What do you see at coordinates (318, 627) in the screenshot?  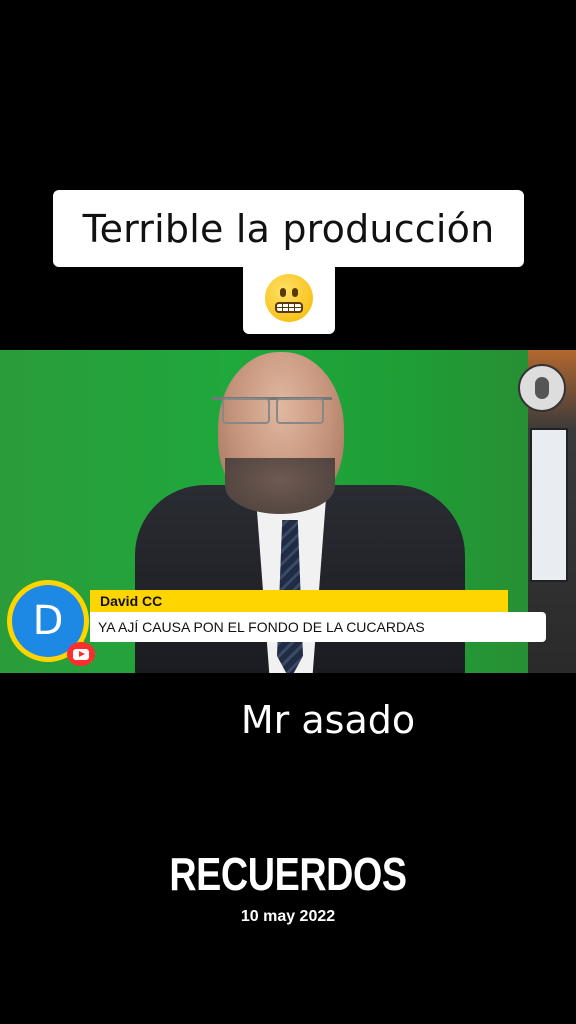 I see `comment-message: YA AJÍ CAUSA PON EL FONDO DE LA CUCARDAS` at bounding box center [318, 627].